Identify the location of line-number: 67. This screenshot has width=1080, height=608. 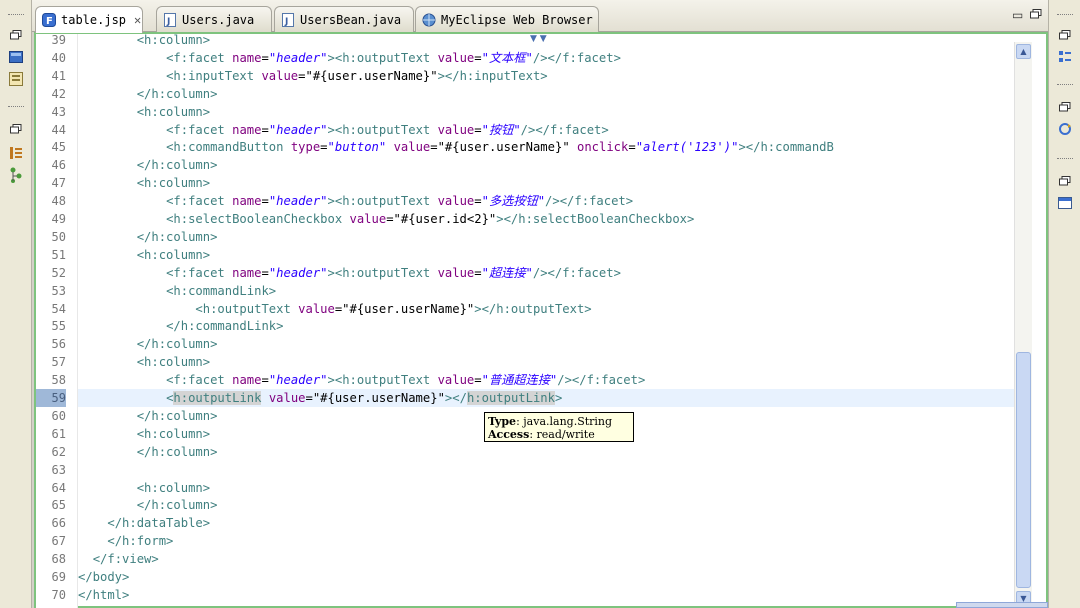
(58, 541).